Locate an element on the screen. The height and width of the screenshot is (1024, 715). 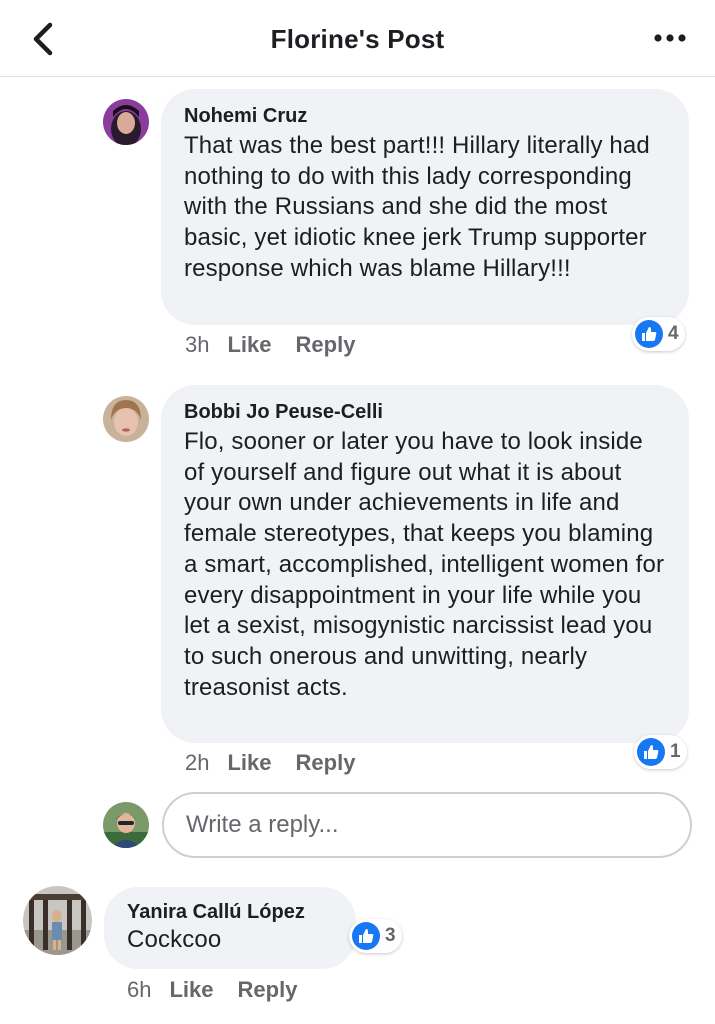
comment-meta: 2h Like Reply is located at coordinates (270, 763).